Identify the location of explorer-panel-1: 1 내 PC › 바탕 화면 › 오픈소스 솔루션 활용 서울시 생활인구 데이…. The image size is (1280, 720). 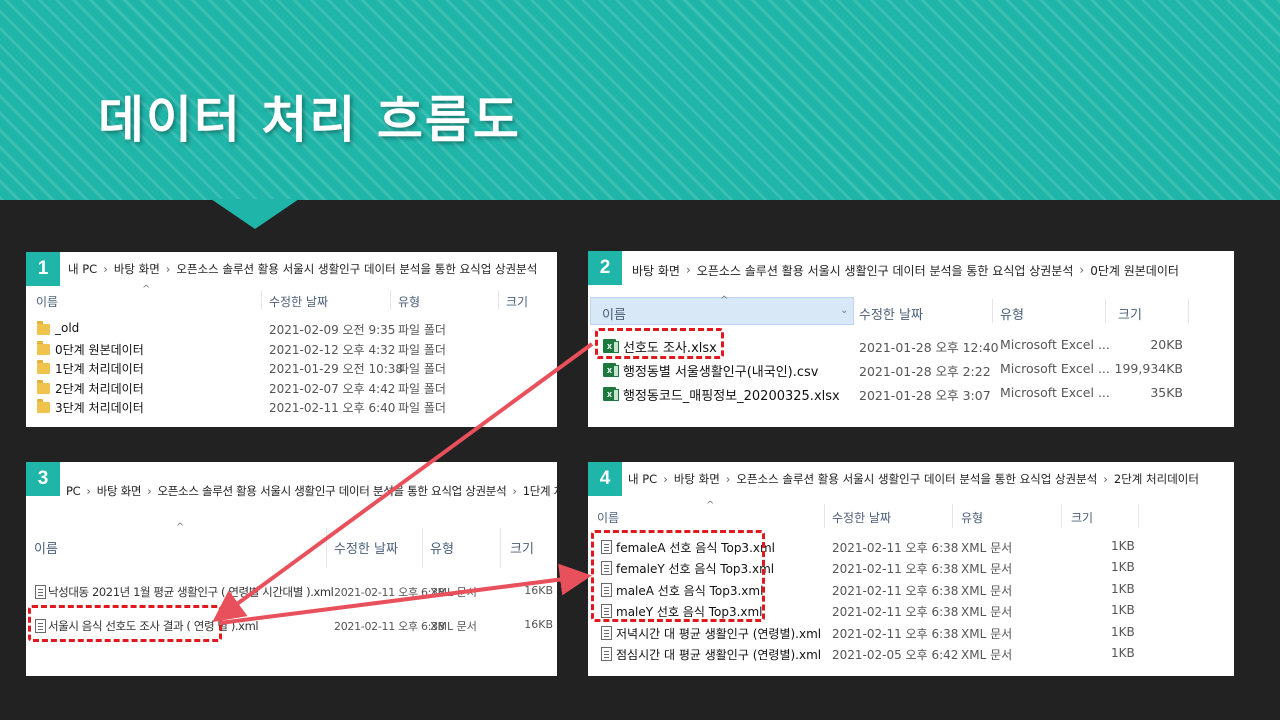
(291, 339).